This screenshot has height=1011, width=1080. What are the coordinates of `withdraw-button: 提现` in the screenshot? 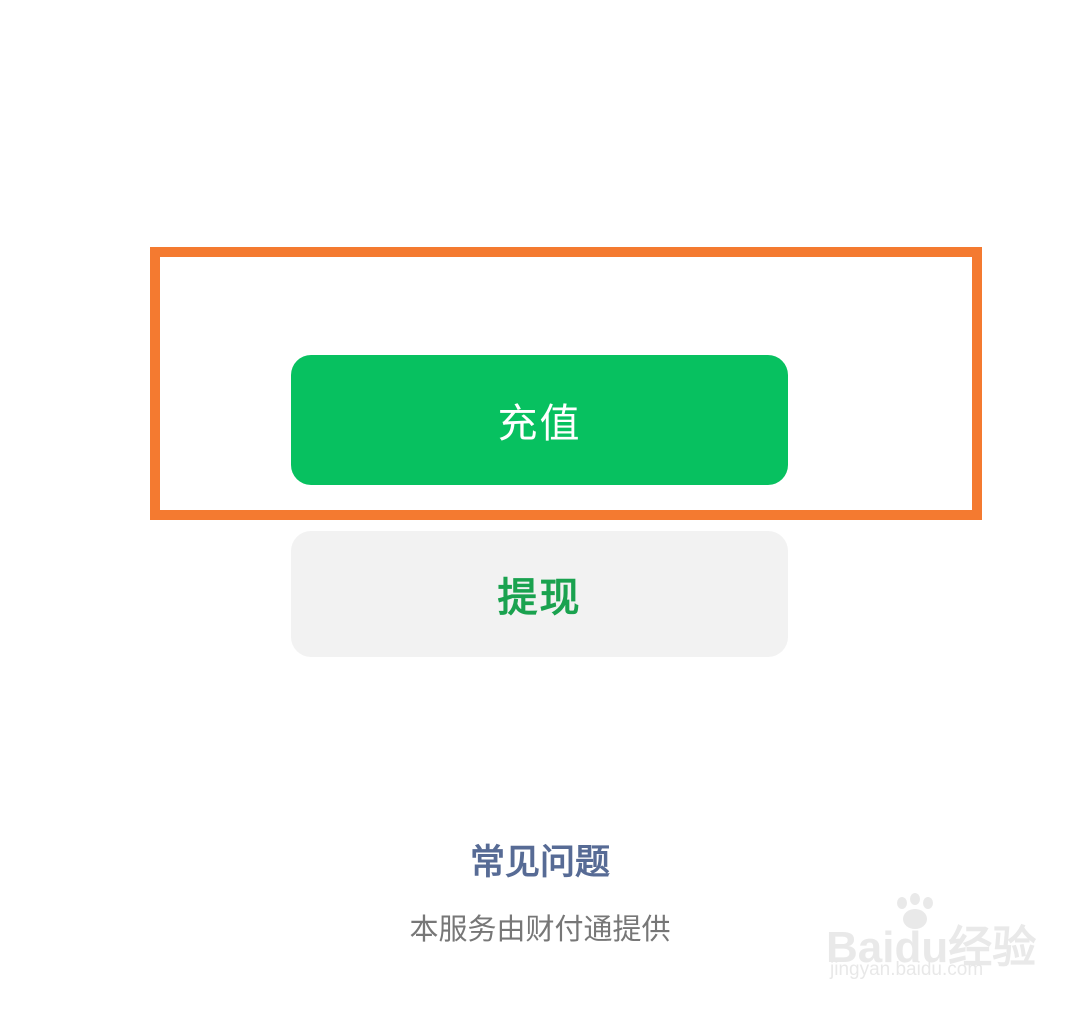 It's located at (539, 594).